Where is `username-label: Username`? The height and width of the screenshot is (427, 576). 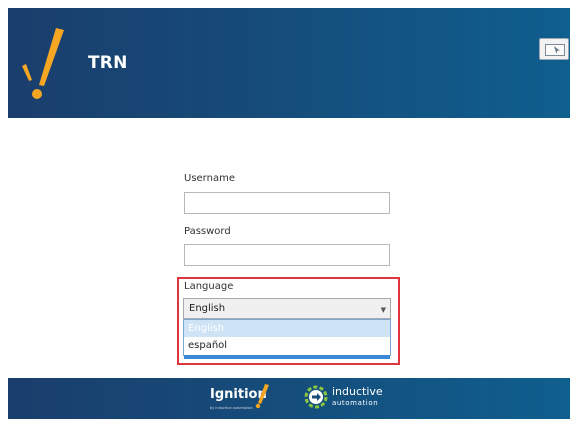 username-label: Username is located at coordinates (209, 178).